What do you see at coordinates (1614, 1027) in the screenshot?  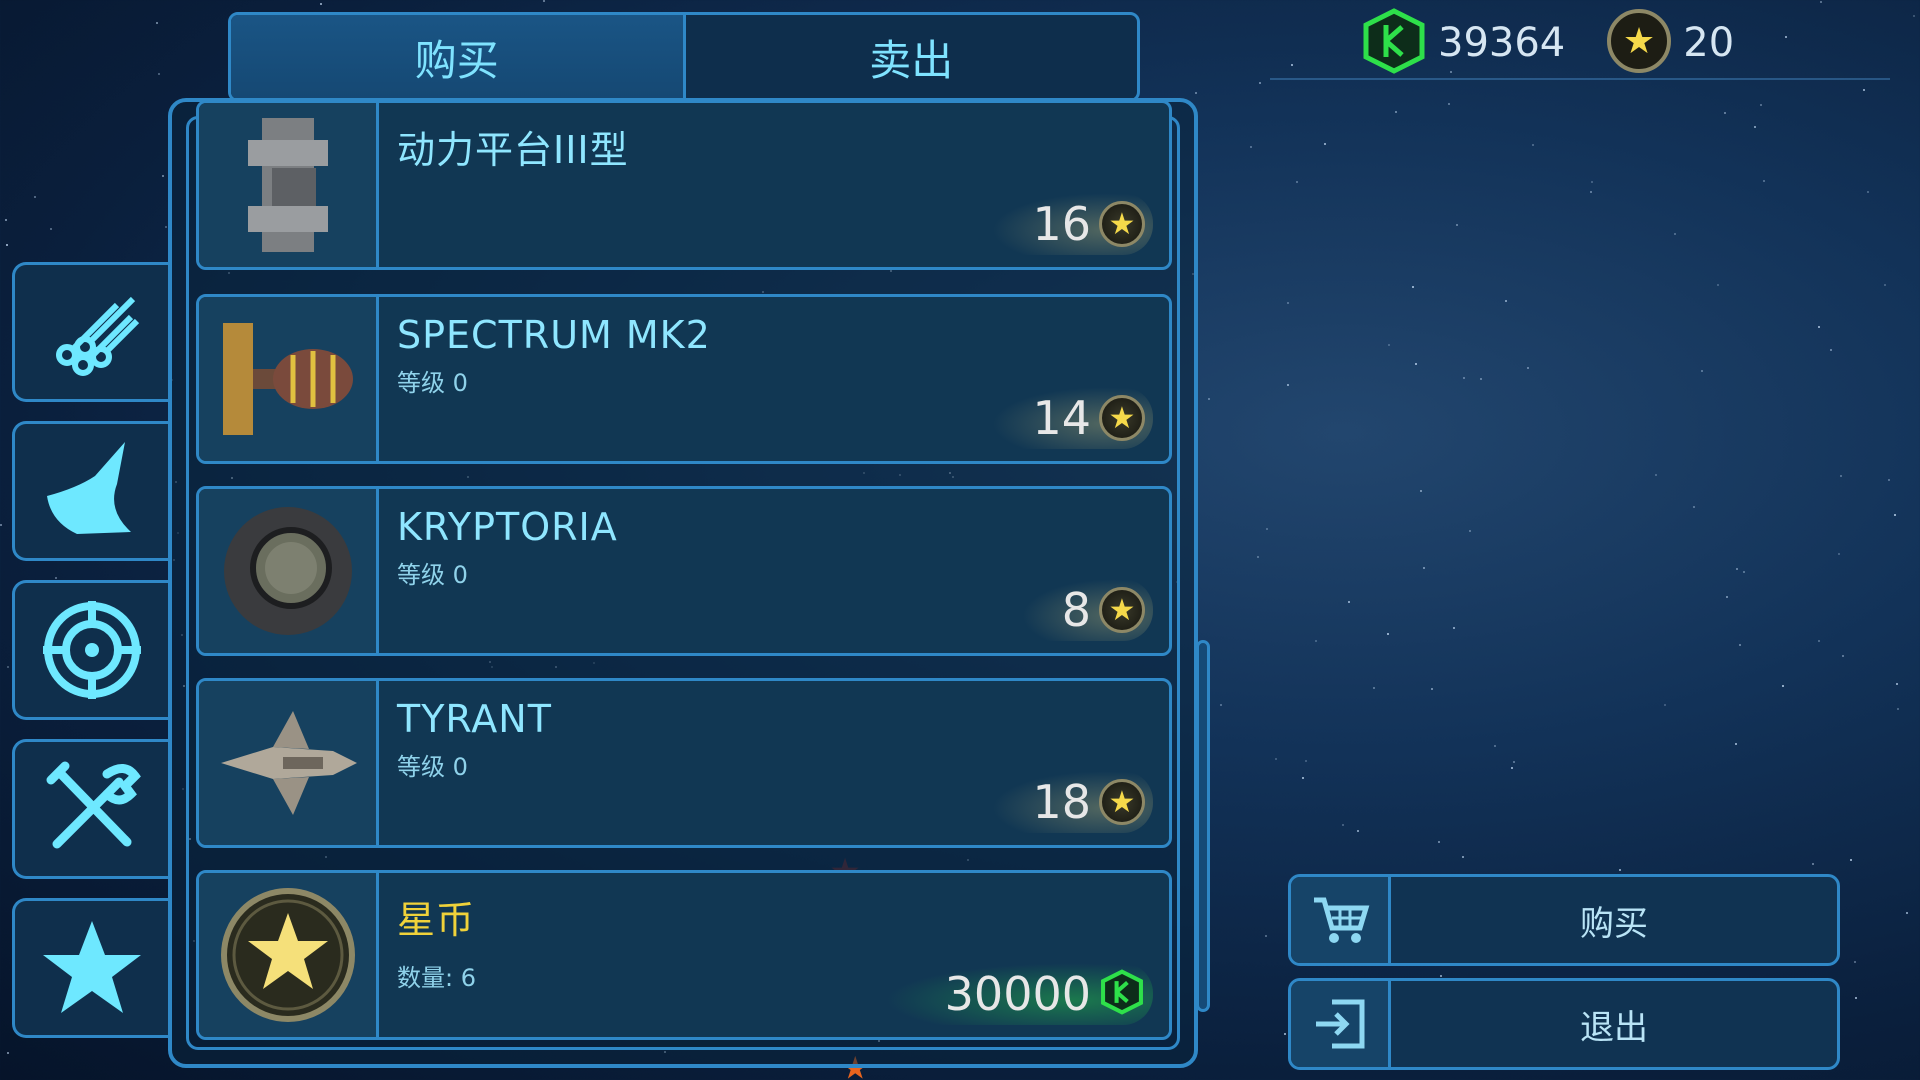 I see `exit-button-label: 退出` at bounding box center [1614, 1027].